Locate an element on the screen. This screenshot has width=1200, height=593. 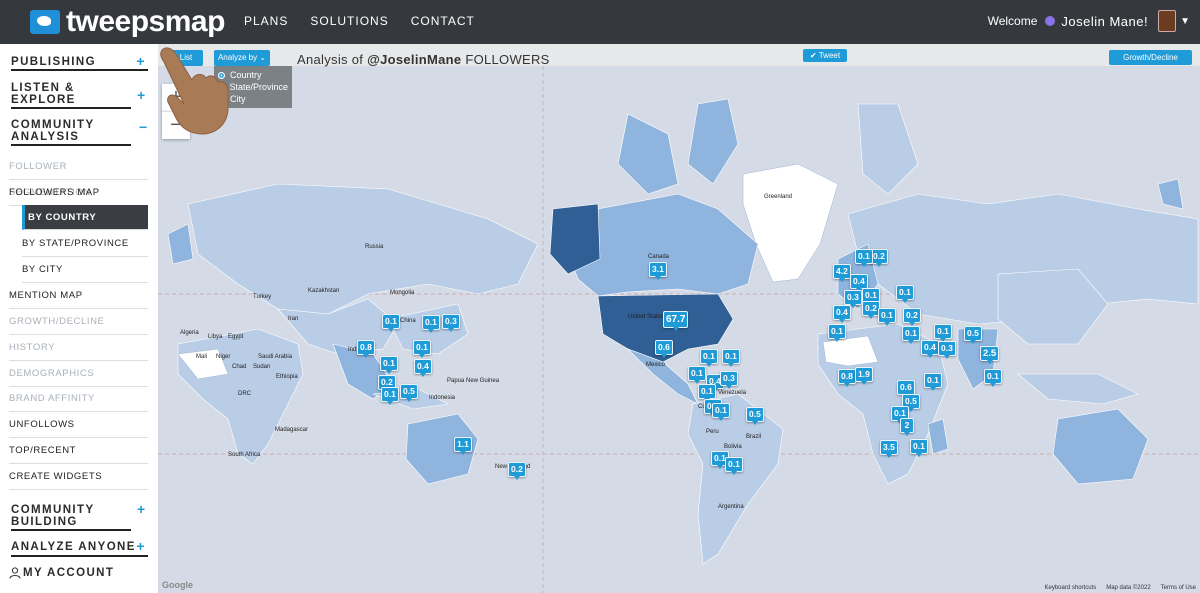
map-label: Egypt is located at coordinates (236, 337).